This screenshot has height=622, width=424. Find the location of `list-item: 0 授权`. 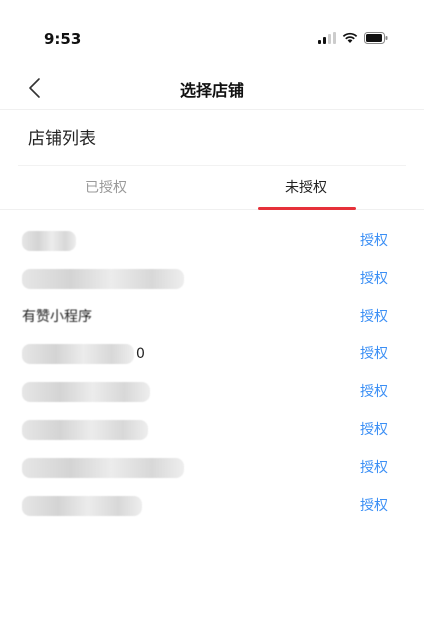

list-item: 0 授权 is located at coordinates (212, 354).